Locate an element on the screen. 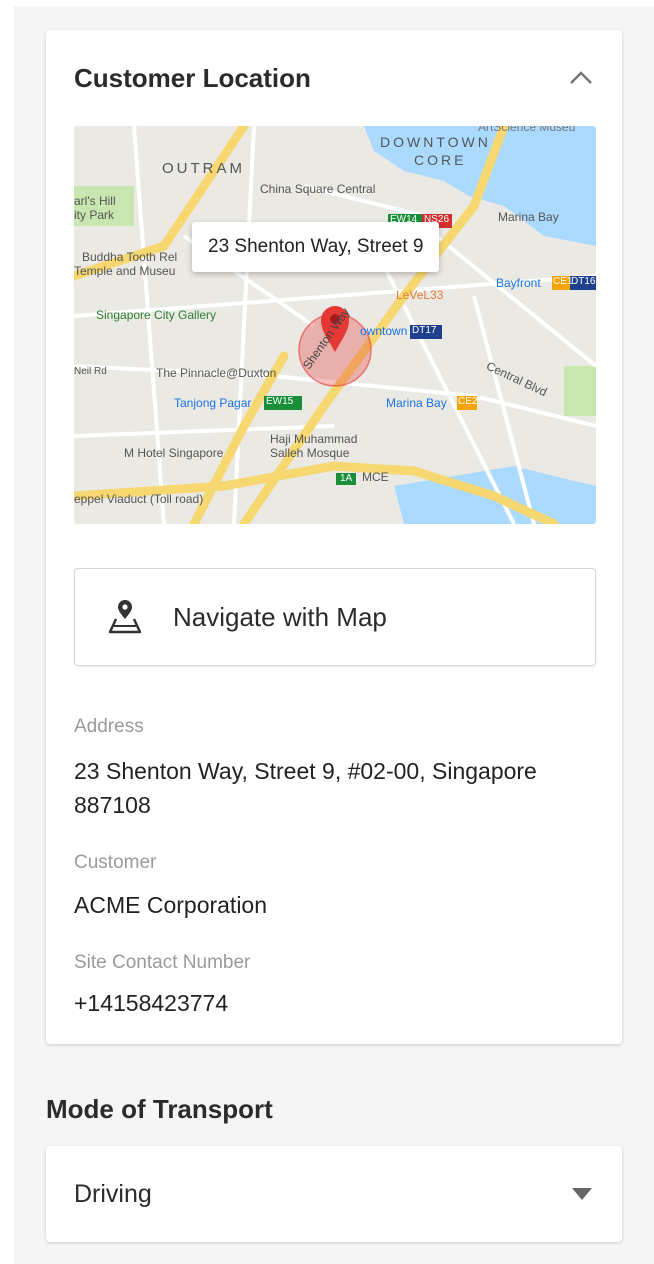 This screenshot has width=654, height=1264. customer-value: ACME Corporation is located at coordinates (171, 905).